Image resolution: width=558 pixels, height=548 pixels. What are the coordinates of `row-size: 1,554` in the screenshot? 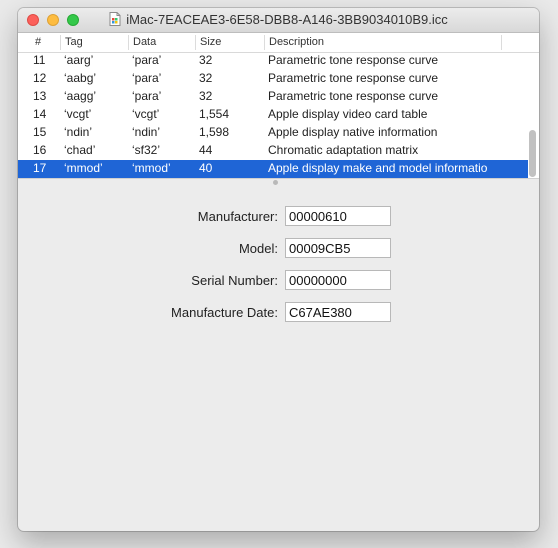 It's located at (214, 114).